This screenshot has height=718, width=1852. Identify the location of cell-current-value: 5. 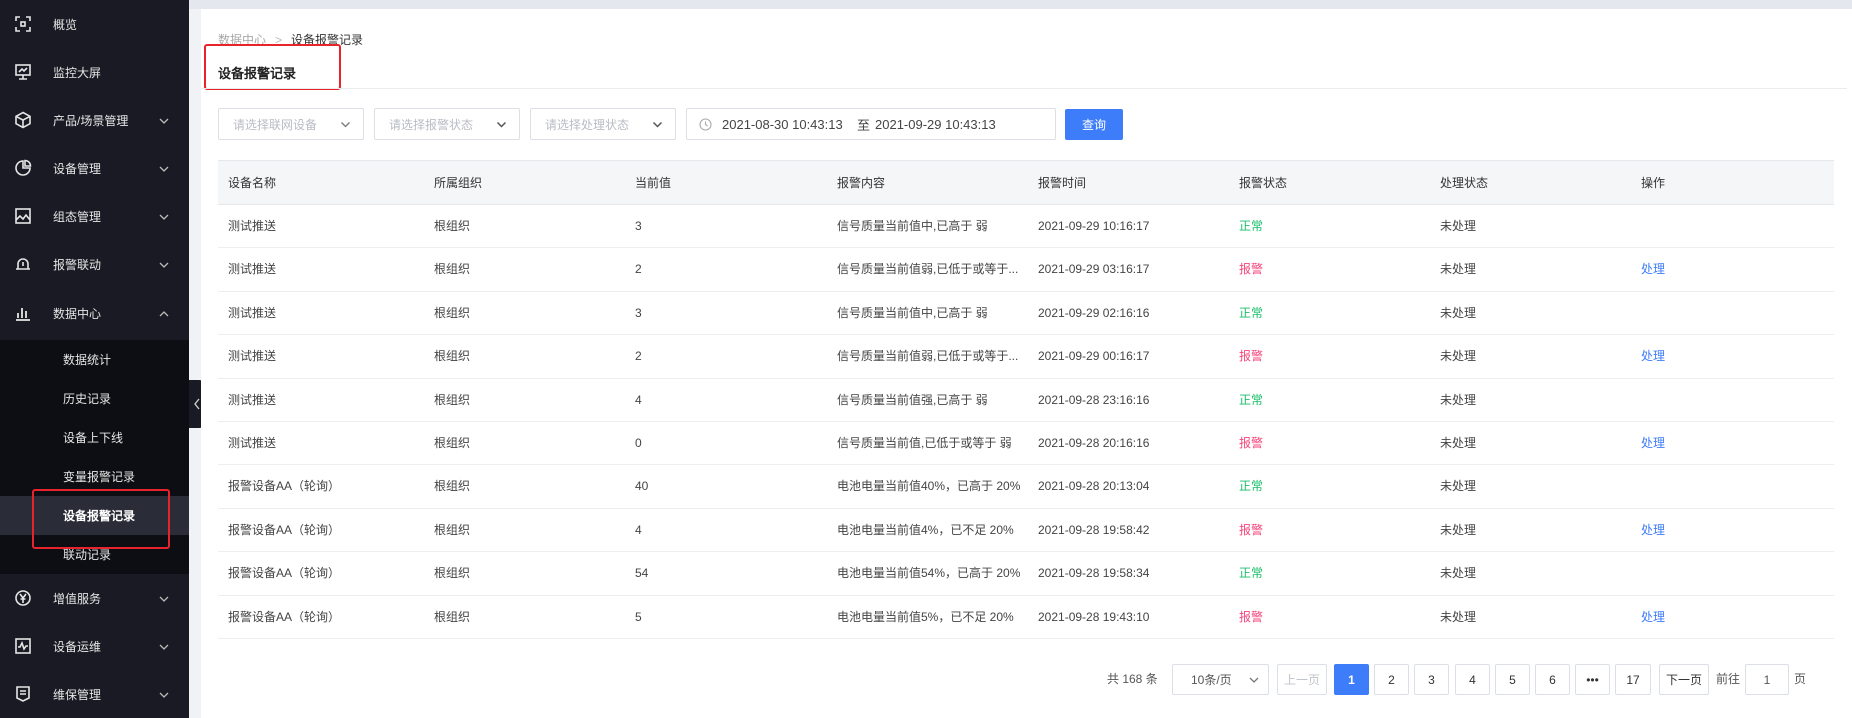
(638, 616).